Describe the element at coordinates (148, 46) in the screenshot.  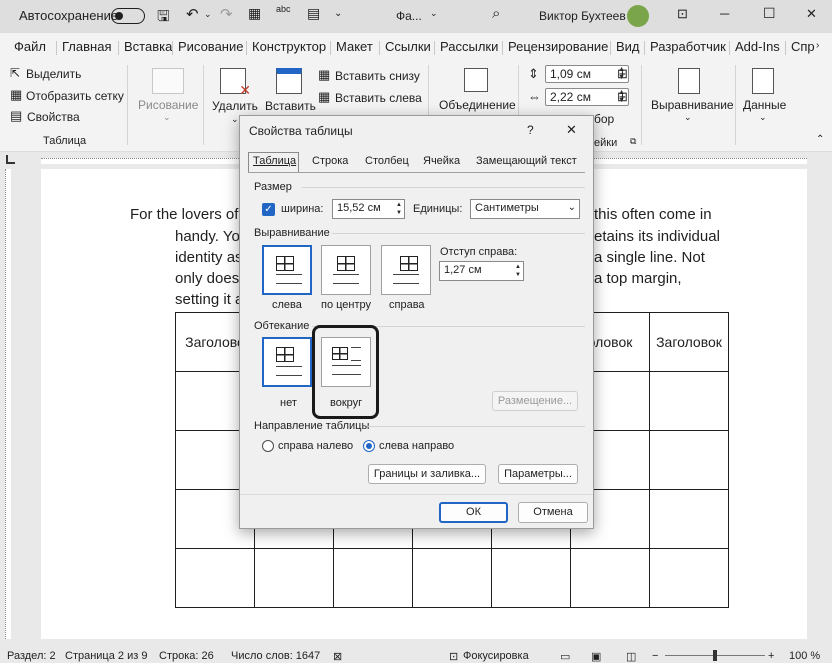
I see `tab-insert: Вставка` at that location.